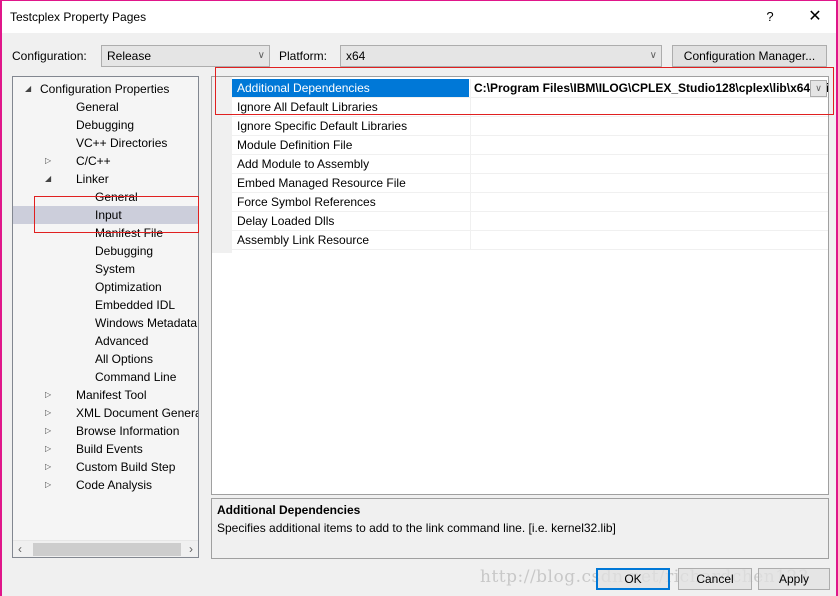 This screenshot has width=838, height=596. I want to click on tree-item-label: Browse Information, so click(128, 431).